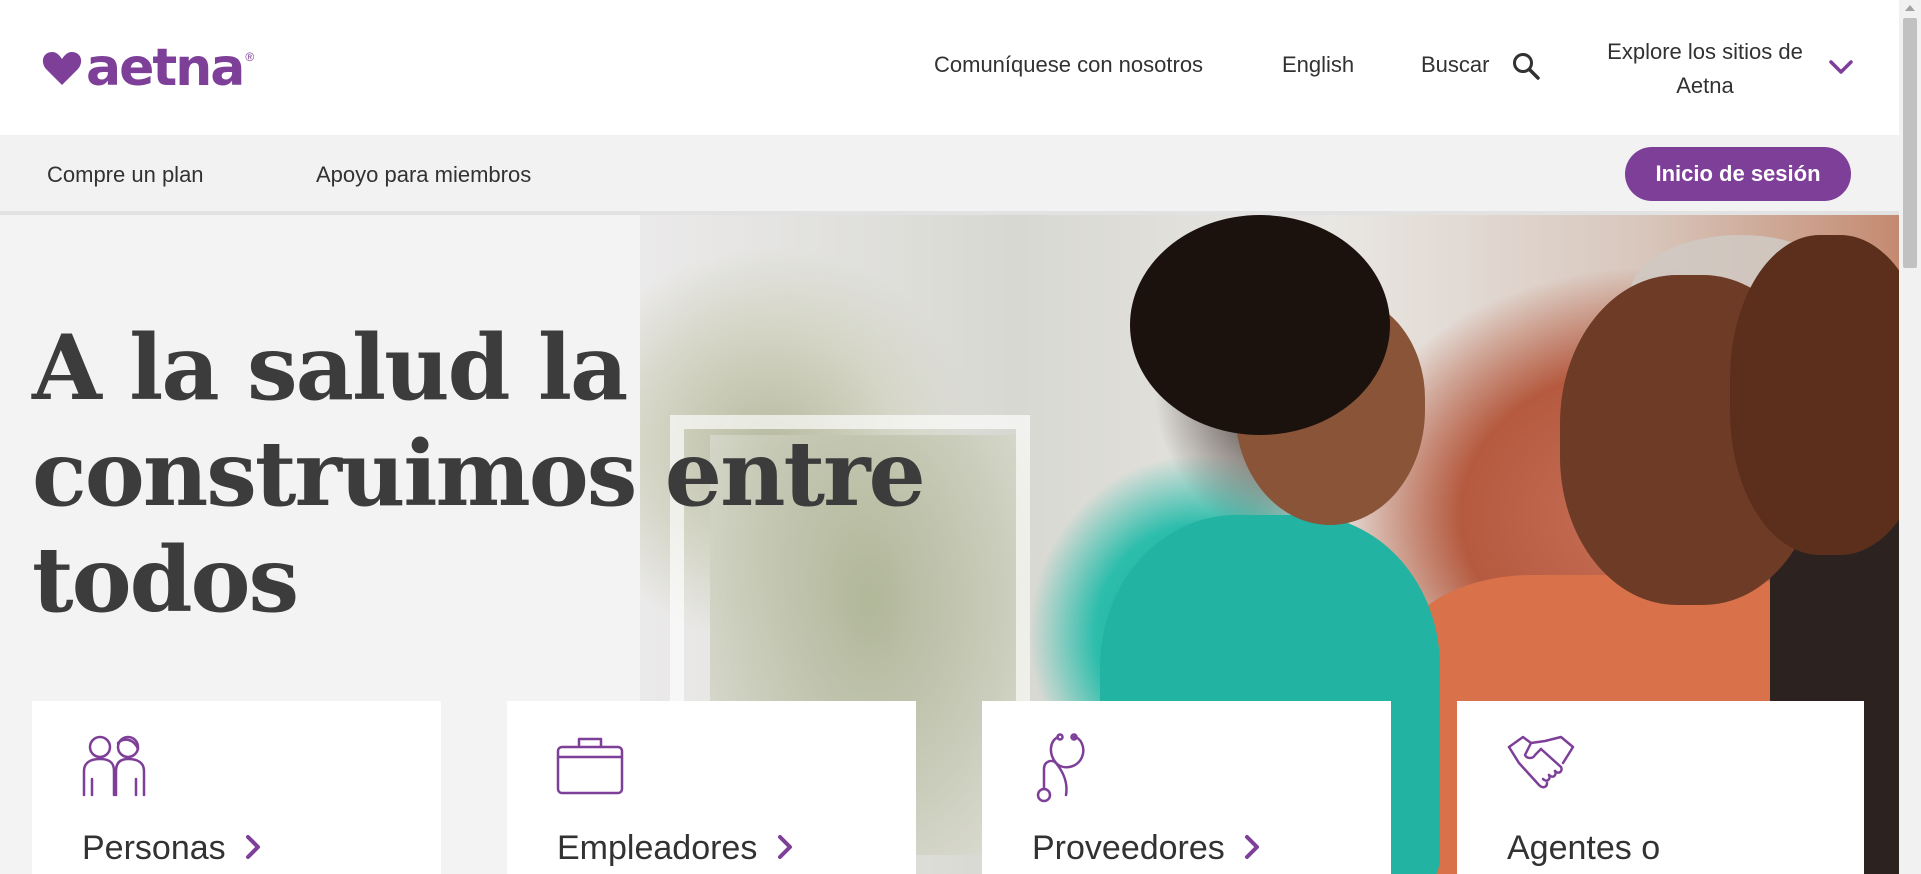 Image resolution: width=1921 pixels, height=874 pixels. What do you see at coordinates (1660, 787) in the screenshot?
I see `audience-card-agents: Agentes o` at bounding box center [1660, 787].